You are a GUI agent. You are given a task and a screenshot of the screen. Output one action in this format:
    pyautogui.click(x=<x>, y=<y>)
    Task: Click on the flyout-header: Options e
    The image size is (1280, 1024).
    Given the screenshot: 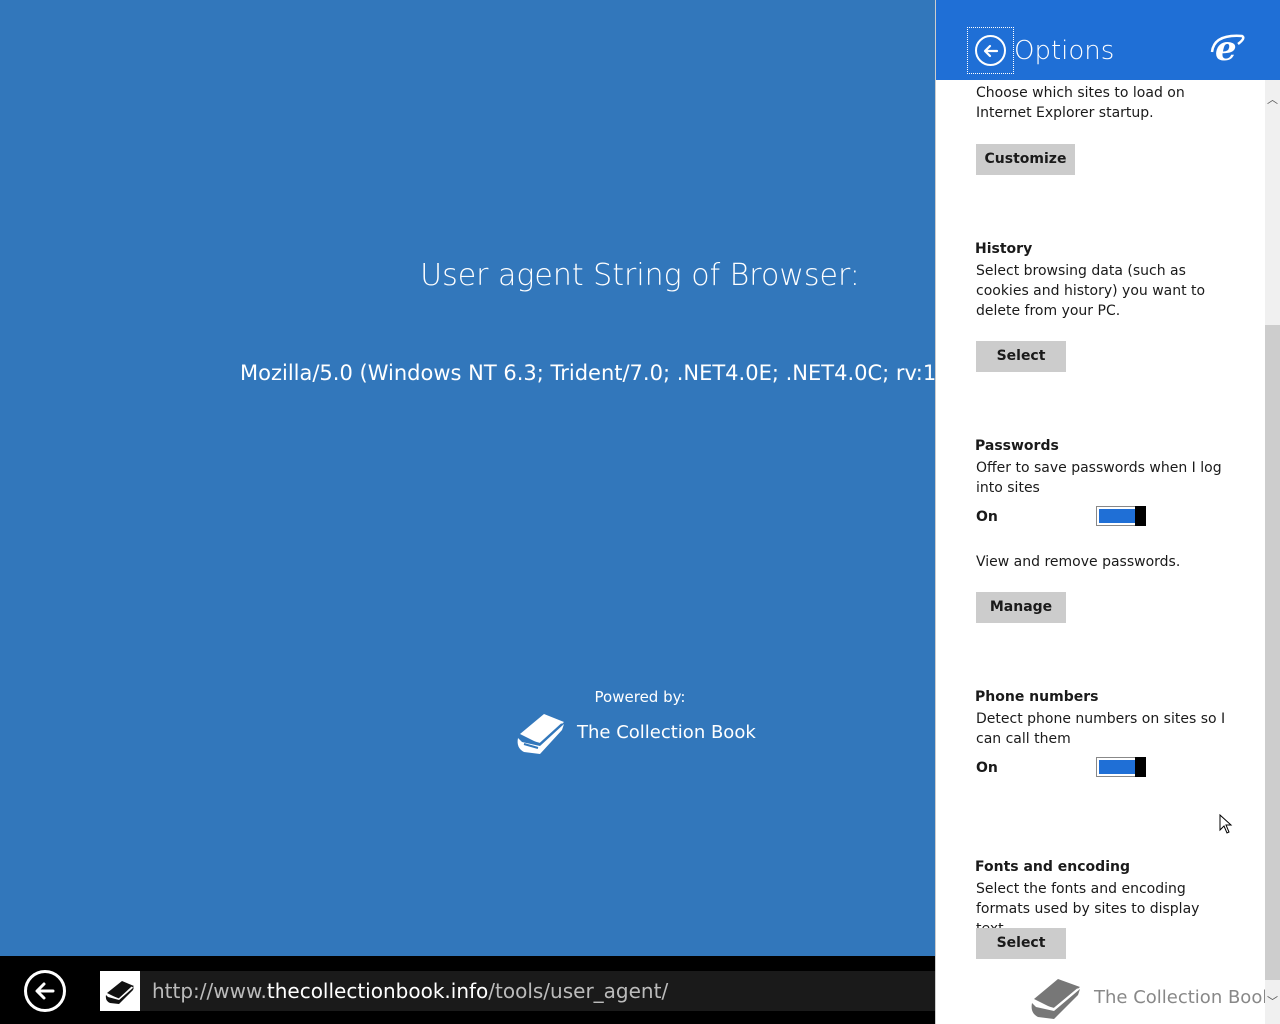 What is the action you would take?
    pyautogui.click(x=1108, y=40)
    